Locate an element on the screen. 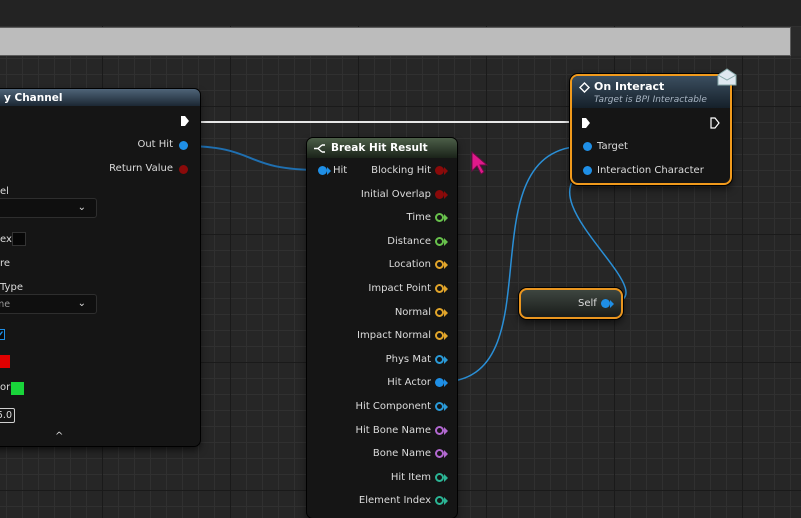  comment-box-edge is located at coordinates (796, 41).